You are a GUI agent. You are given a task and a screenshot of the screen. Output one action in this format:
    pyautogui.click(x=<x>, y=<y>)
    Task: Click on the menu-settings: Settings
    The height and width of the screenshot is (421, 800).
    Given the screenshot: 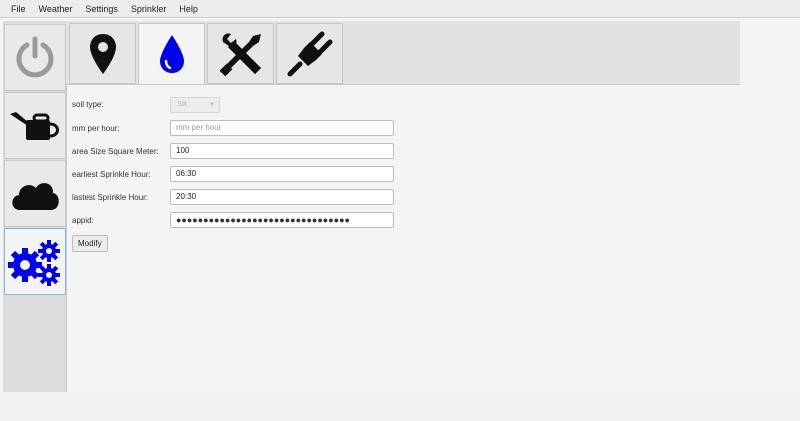 What is the action you would take?
    pyautogui.click(x=101, y=9)
    